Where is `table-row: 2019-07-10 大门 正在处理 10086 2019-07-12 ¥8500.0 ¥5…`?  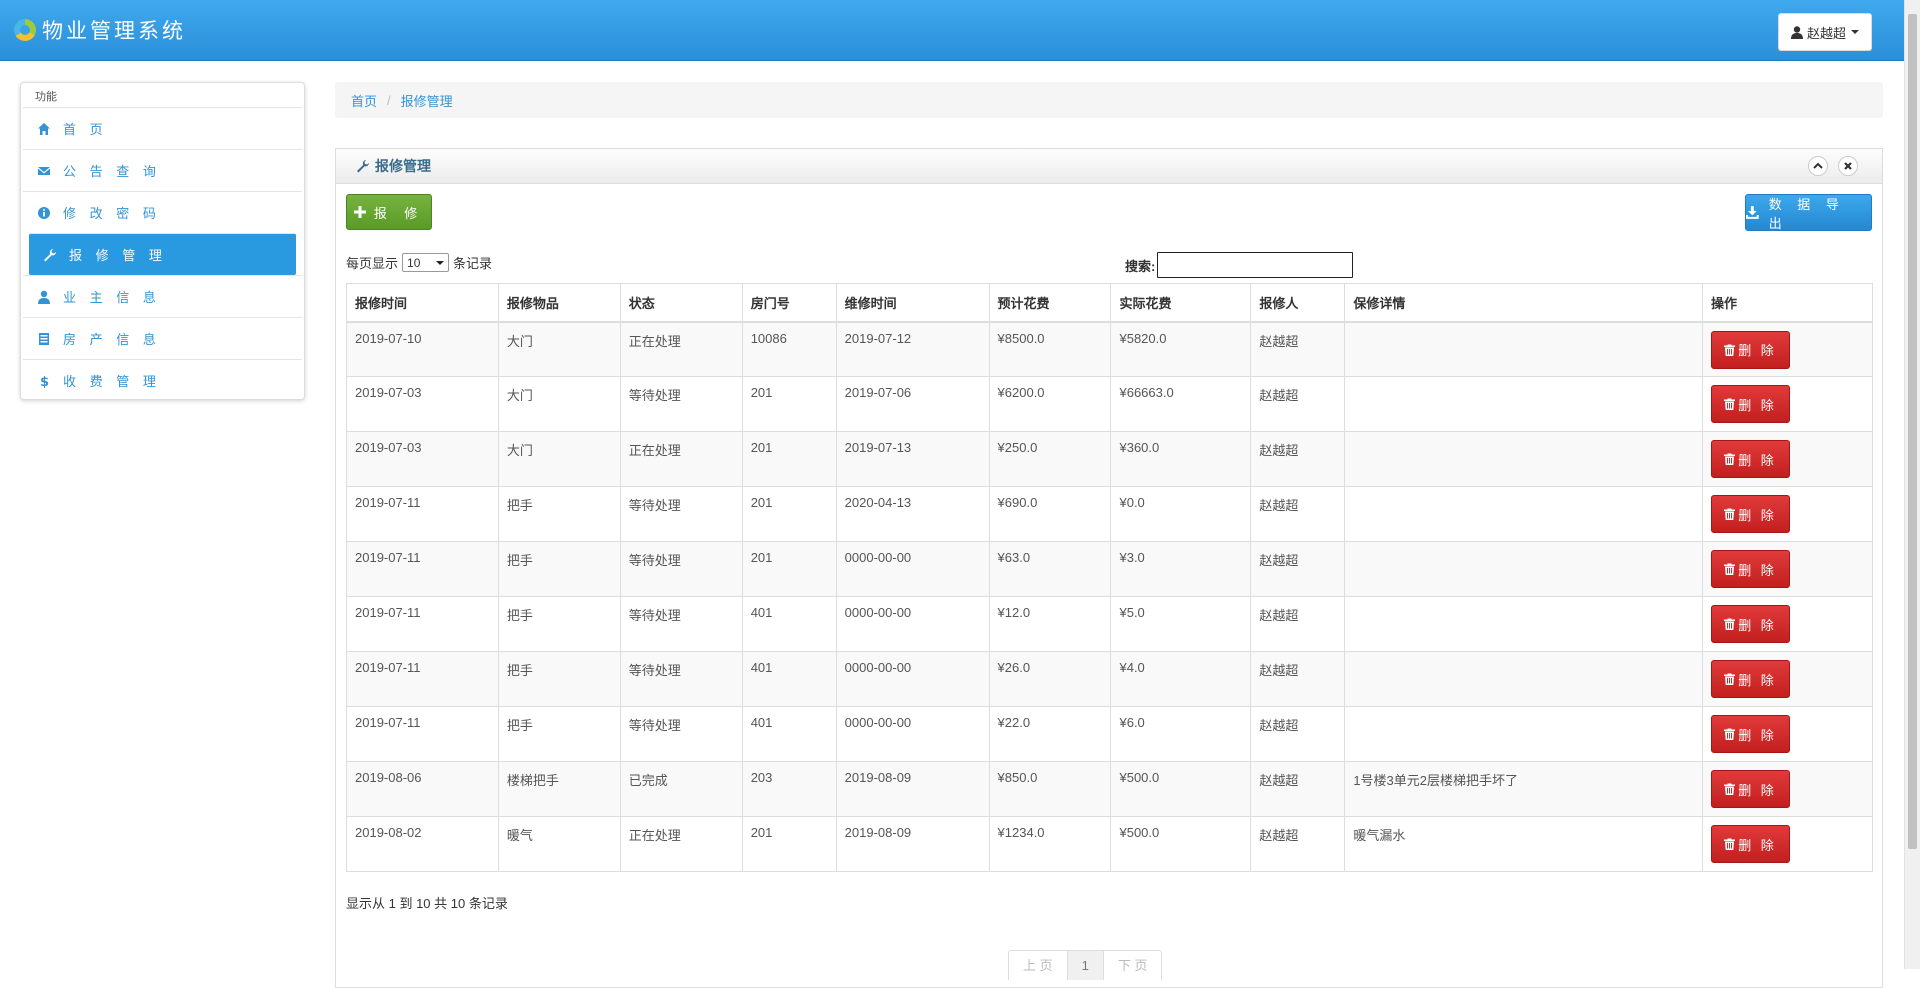 table-row: 2019-07-10 大门 正在处理 10086 2019-07-12 ¥8500.0 ¥5… is located at coordinates (1109, 349).